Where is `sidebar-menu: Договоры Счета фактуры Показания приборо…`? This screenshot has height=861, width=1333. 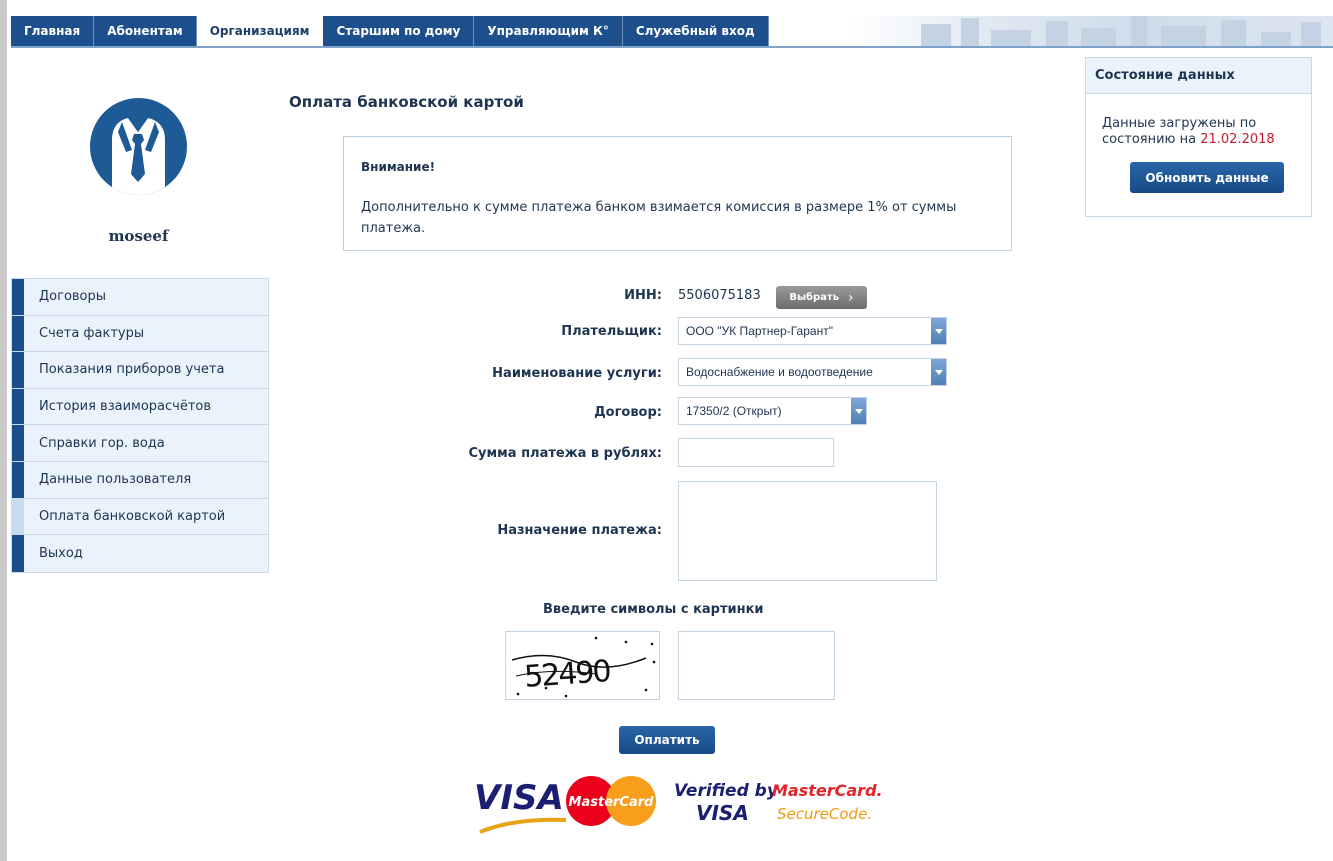
sidebar-menu: Договоры Счета фактуры Показания приборо… is located at coordinates (140, 425).